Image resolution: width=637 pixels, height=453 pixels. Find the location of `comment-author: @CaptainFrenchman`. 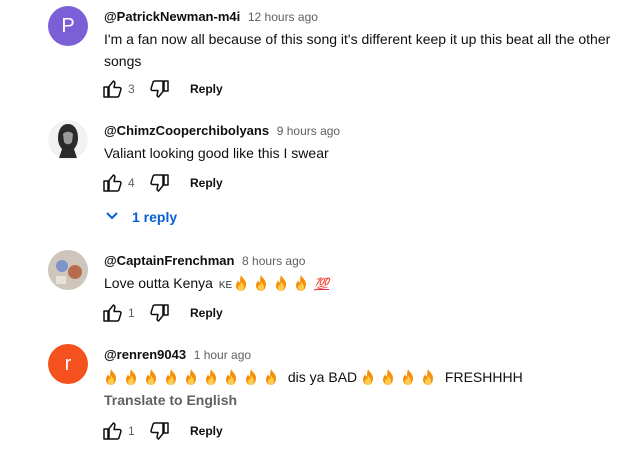

comment-author: @CaptainFrenchman is located at coordinates (169, 260).